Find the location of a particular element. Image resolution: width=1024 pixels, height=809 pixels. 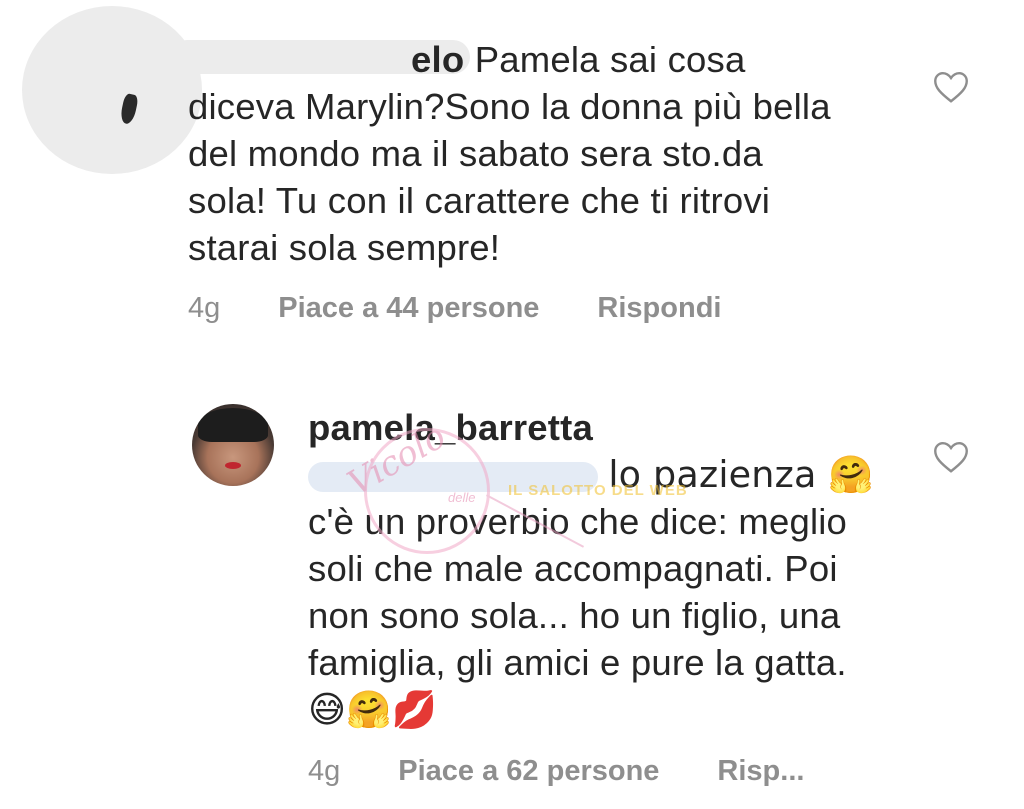

comment-1-line-5: starai sola sempre! is located at coordinates (344, 247).